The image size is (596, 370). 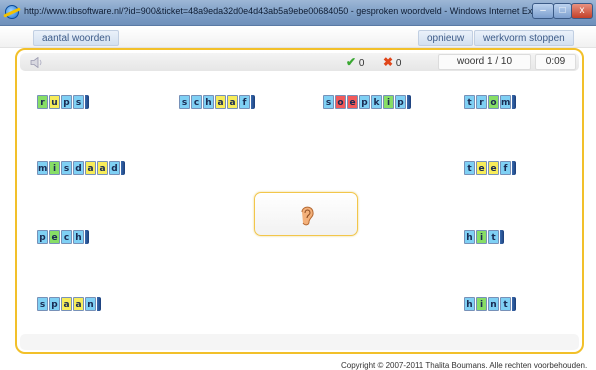 I want to click on word-progress: woord 1 / 10, so click(x=484, y=62).